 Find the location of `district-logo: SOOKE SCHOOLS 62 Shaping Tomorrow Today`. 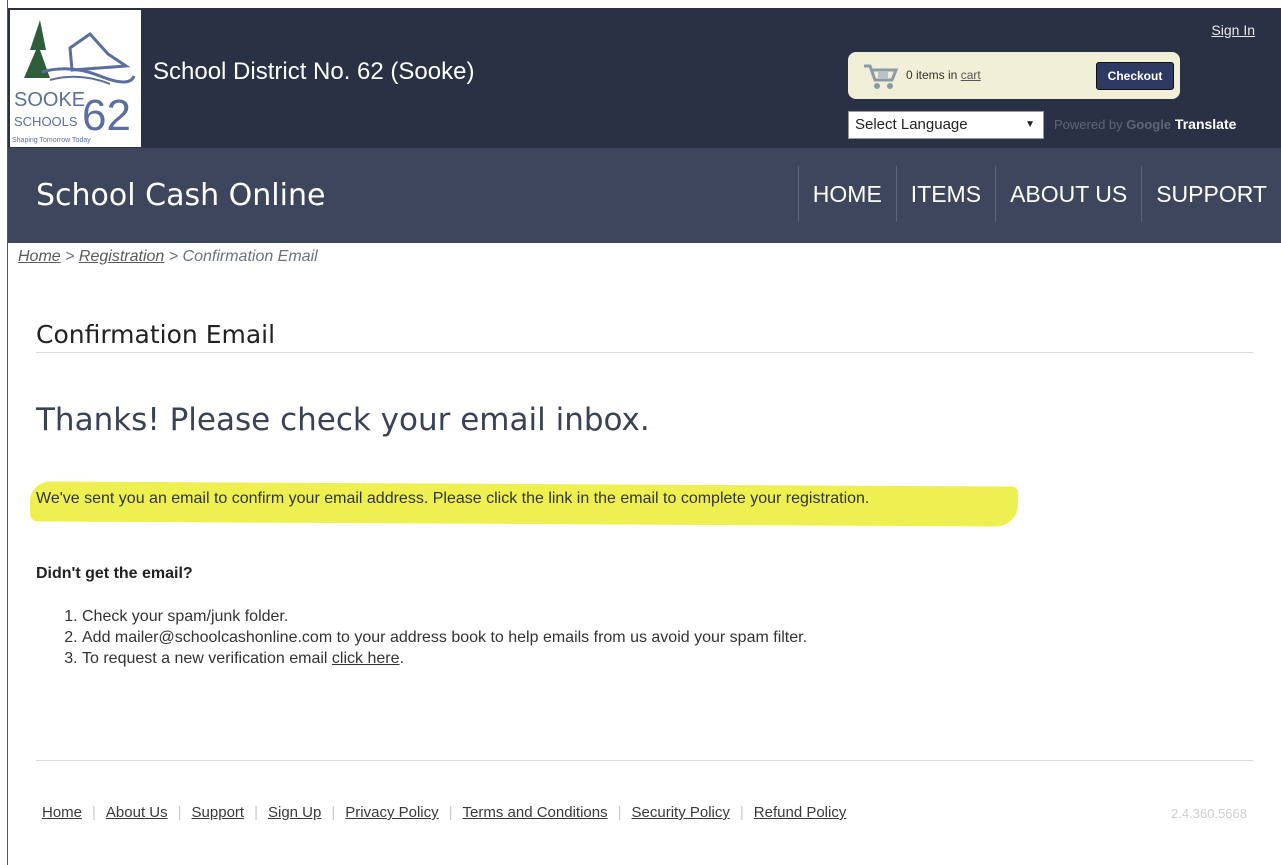

district-logo: SOOKE SCHOOLS 62 Shaping Tomorrow Today is located at coordinates (75, 78).